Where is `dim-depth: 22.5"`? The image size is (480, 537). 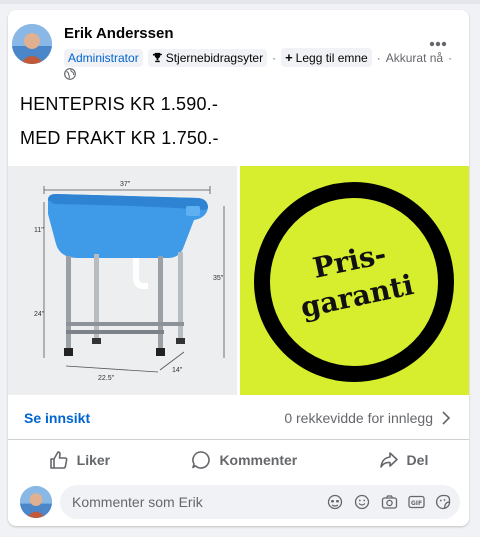 dim-depth: 22.5" is located at coordinates (106, 378).